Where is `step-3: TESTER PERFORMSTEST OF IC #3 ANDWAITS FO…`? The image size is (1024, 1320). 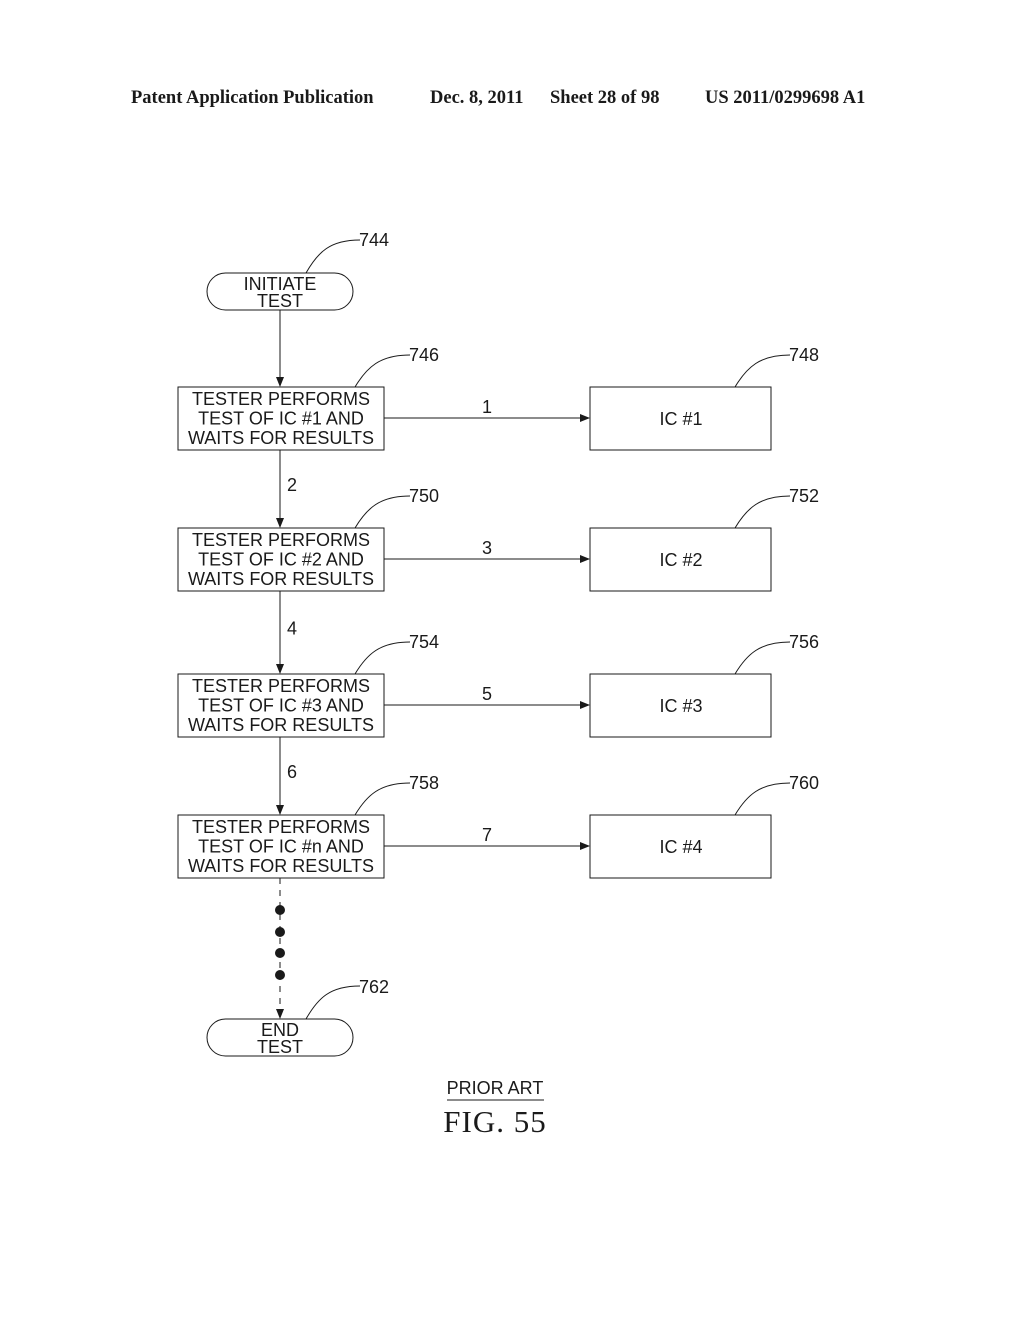
step-3: TESTER PERFORMSTEST OF IC #3 ANDWAITS FO… is located at coordinates (498, 723).